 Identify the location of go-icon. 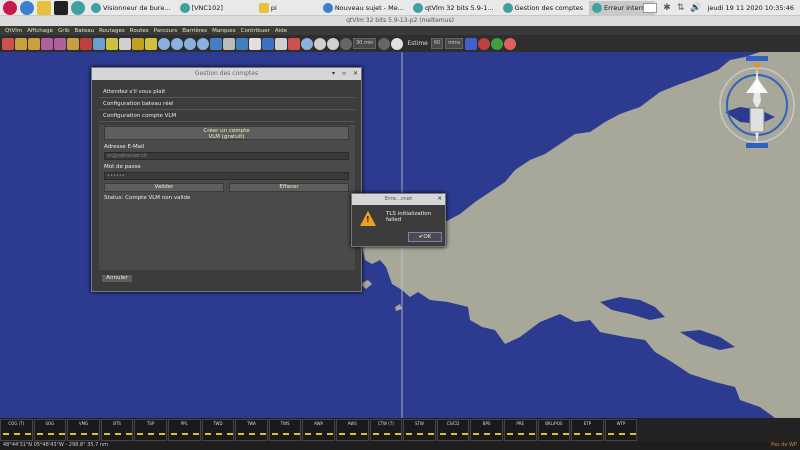
(497, 43).